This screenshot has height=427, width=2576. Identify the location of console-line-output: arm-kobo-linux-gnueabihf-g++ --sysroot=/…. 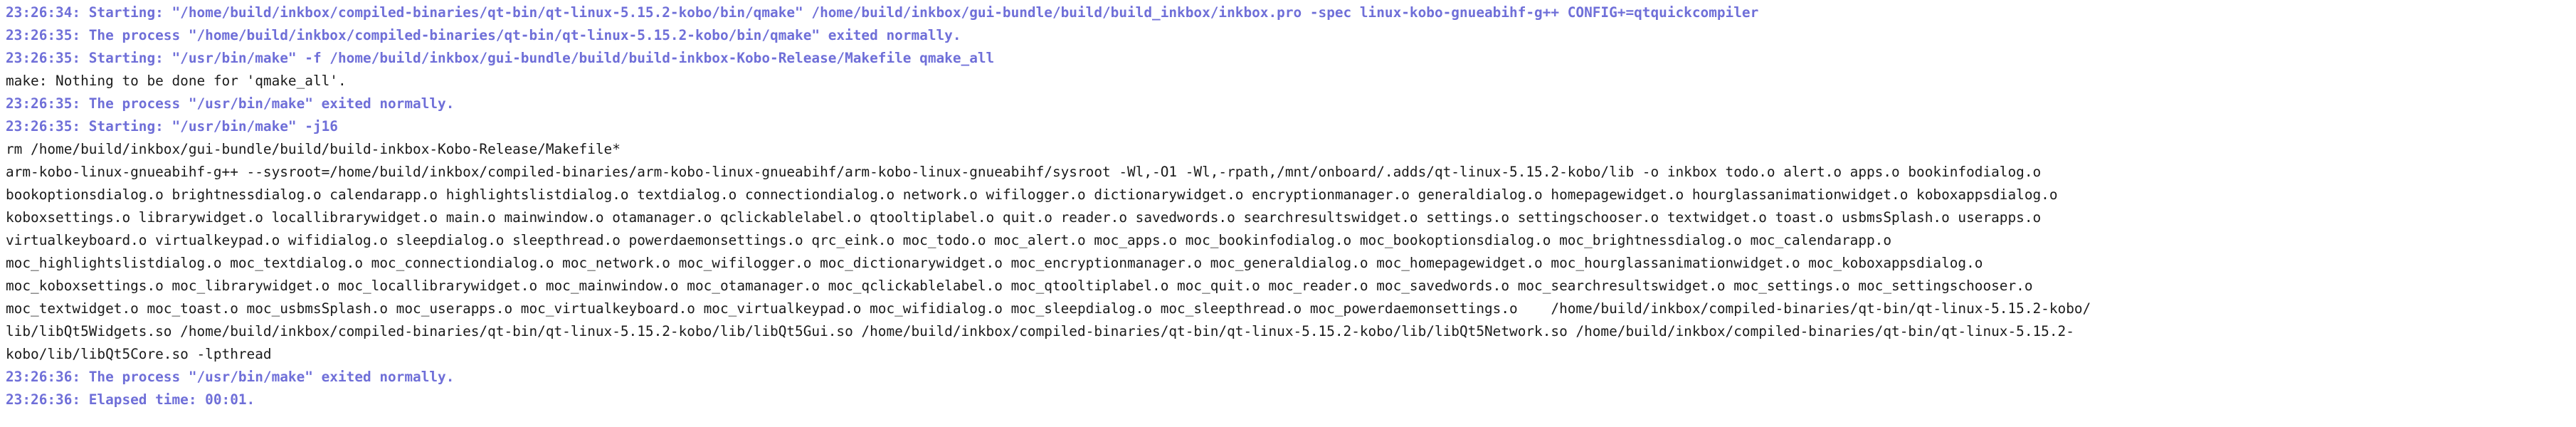
(1024, 172).